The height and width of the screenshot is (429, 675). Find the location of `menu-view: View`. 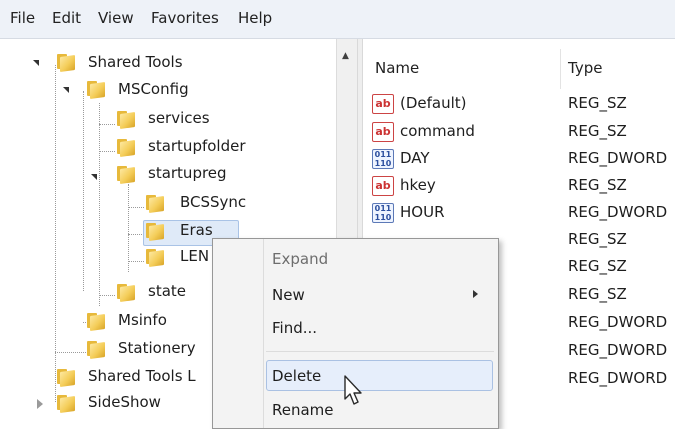

menu-view: View is located at coordinates (116, 18).